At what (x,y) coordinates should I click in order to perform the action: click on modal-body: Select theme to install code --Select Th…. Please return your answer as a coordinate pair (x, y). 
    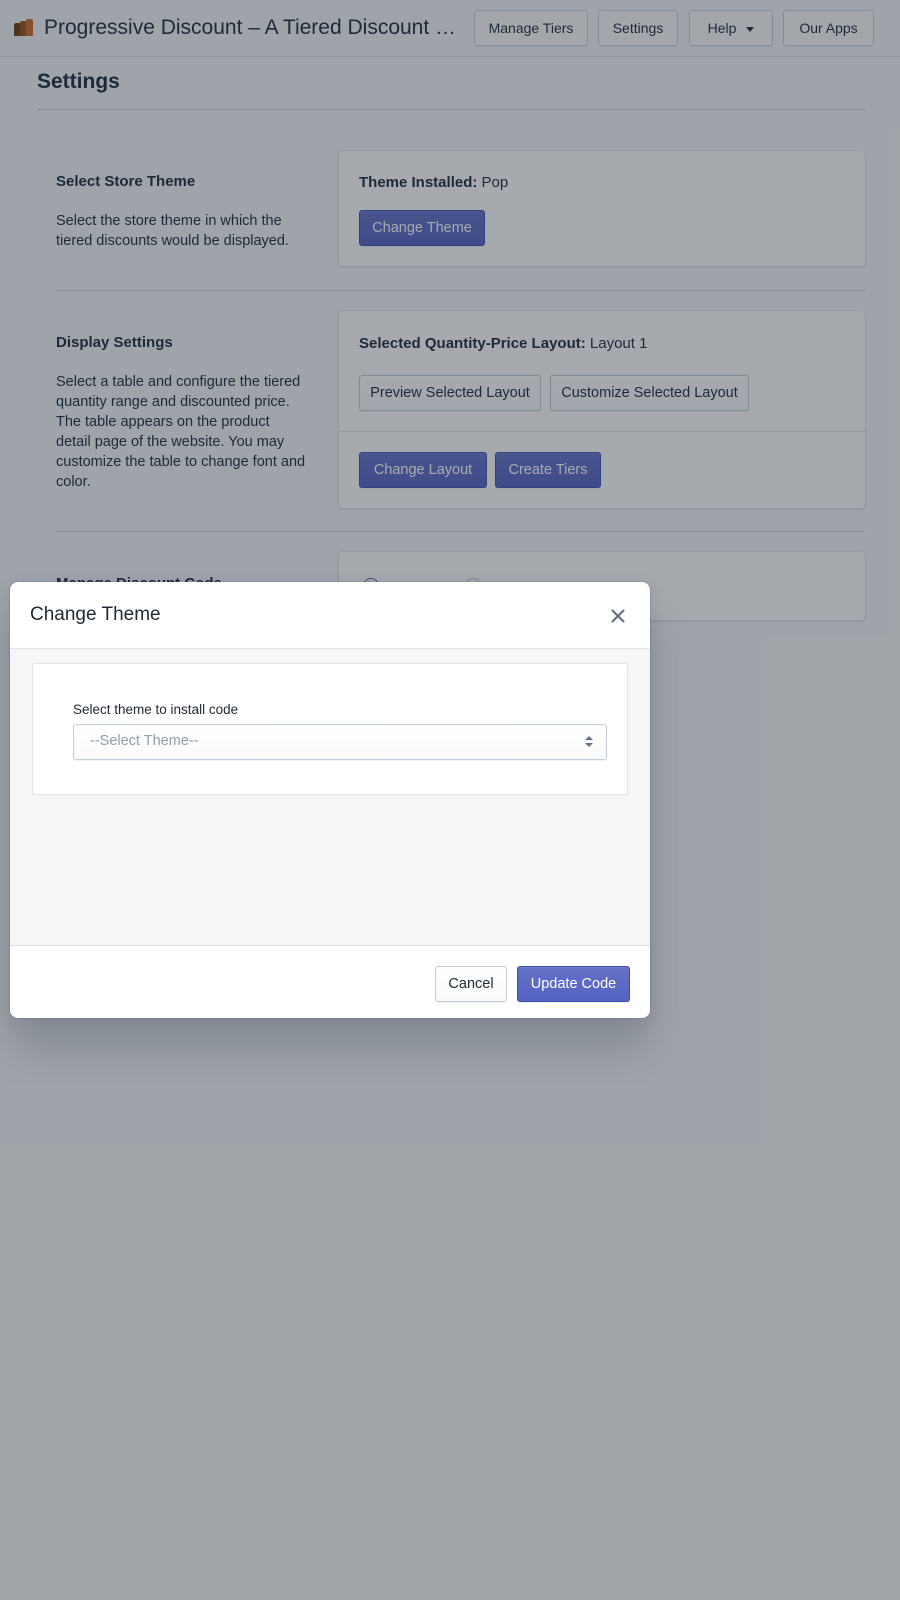
    Looking at the image, I should click on (330, 797).